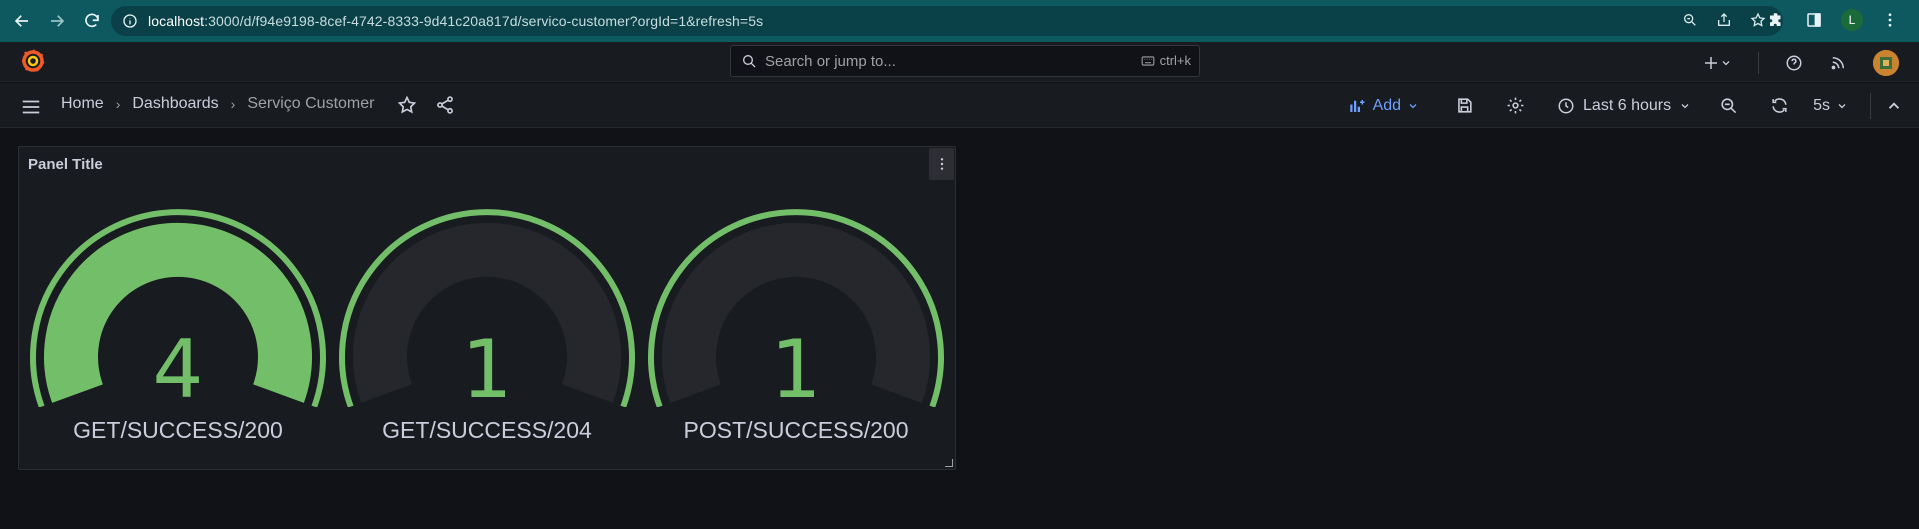 This screenshot has height=529, width=1919. I want to click on zoom-out-icon, so click(1728, 105).